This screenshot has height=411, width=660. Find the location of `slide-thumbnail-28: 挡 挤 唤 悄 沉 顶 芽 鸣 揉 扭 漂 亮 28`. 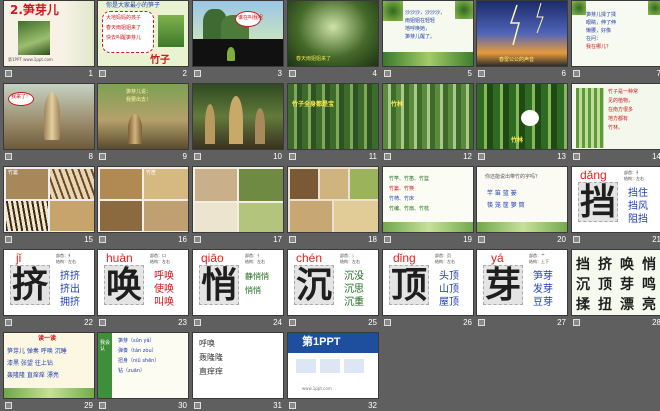

slide-thumbnail-28: 挡 挤 唤 悄 沉 顶 芽 鸣 揉 扭 漂 亮 28 is located at coordinates (615, 288).